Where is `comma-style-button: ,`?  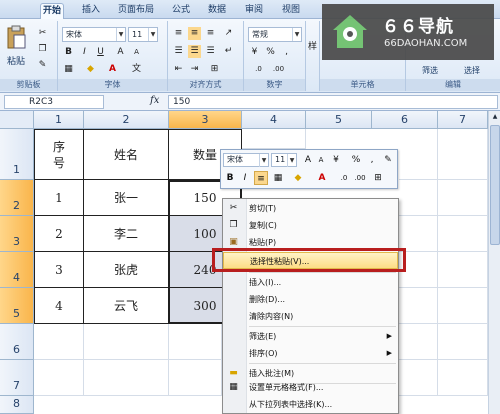 comma-style-button: , is located at coordinates (372, 160).